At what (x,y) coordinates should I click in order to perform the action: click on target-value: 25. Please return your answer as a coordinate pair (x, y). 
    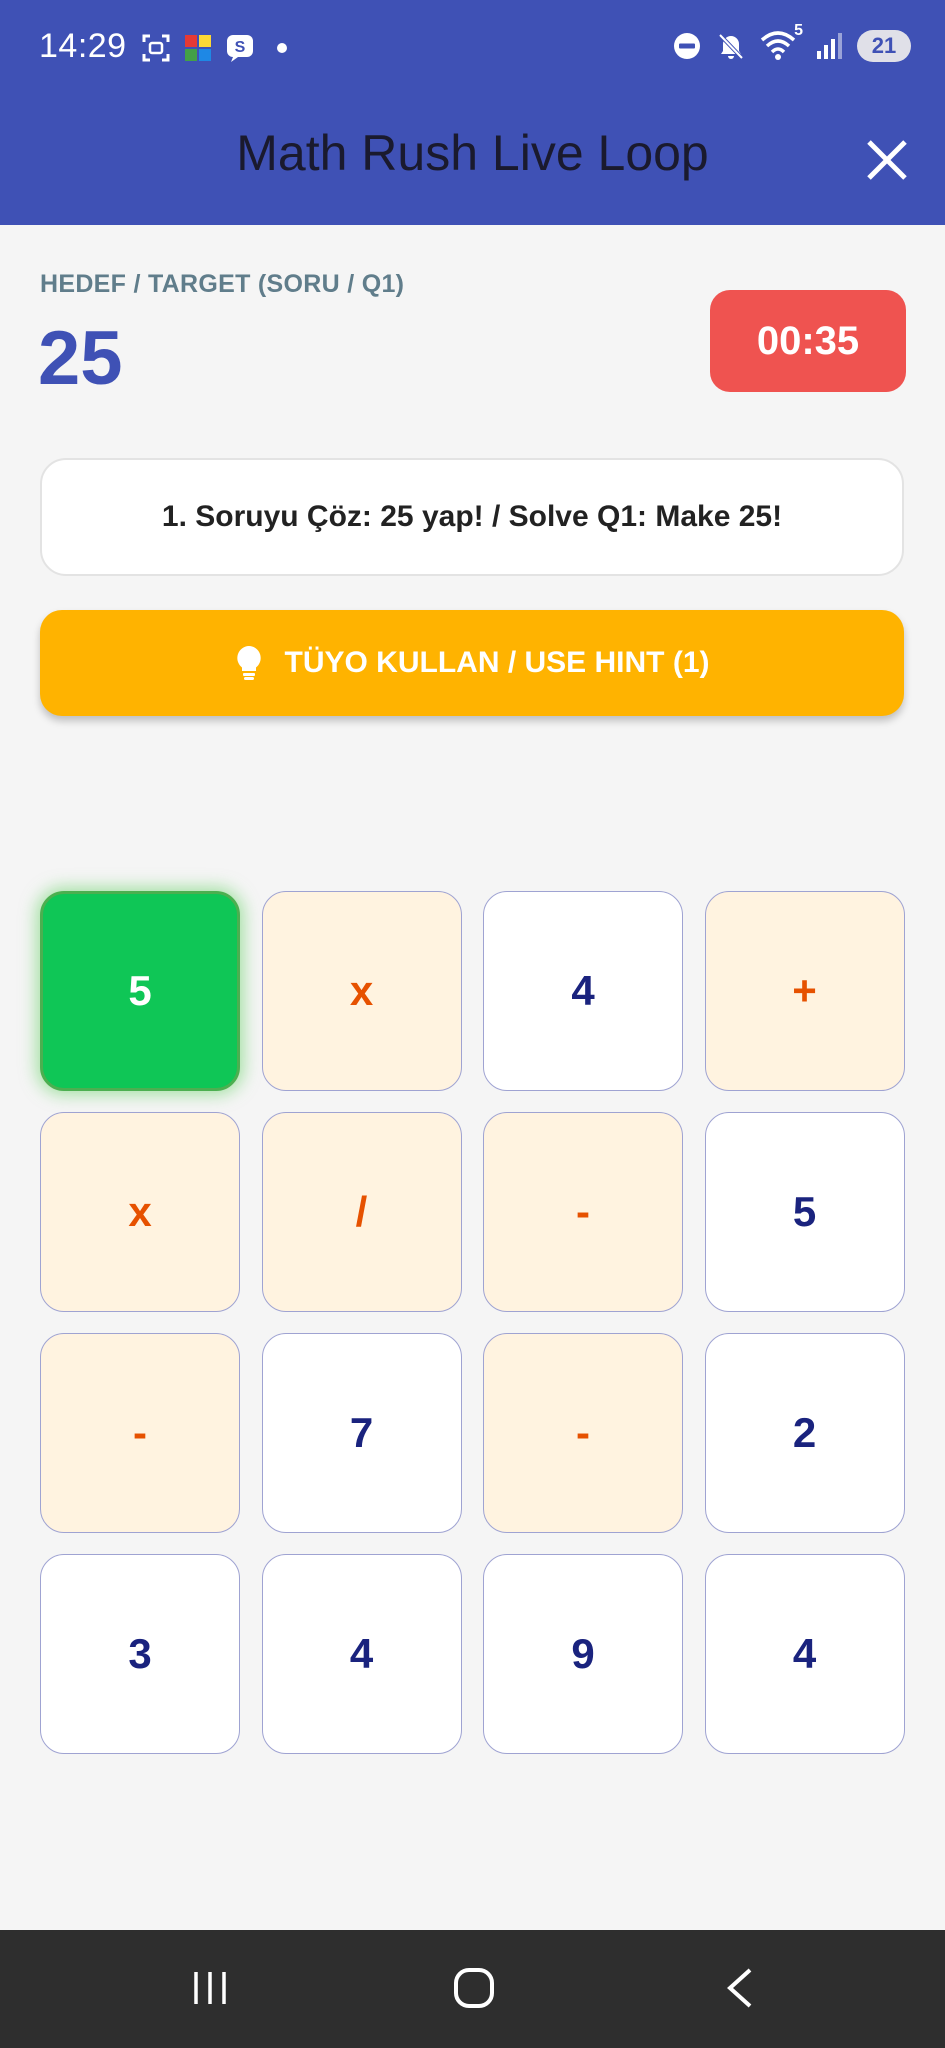
    Looking at the image, I should click on (80, 358).